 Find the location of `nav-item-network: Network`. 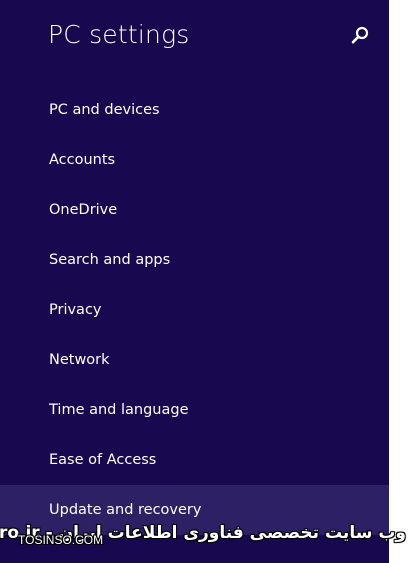

nav-item-network: Network is located at coordinates (194, 360).